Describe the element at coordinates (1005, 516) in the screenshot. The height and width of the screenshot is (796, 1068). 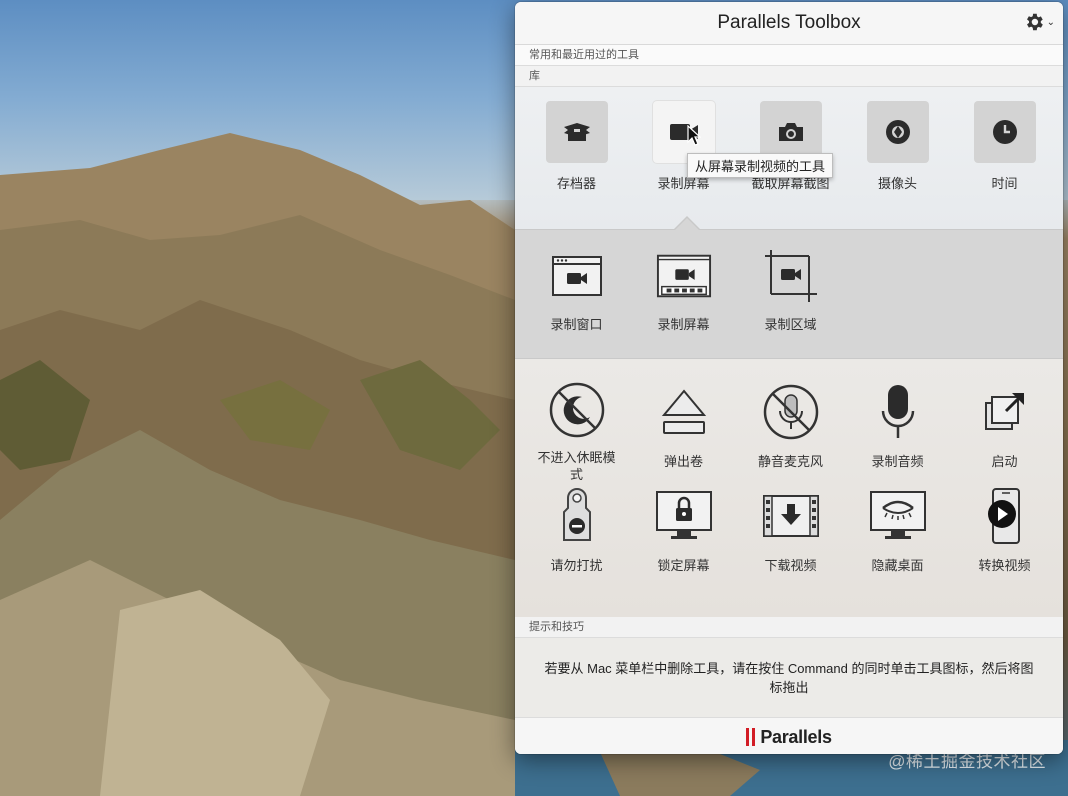
I see `convert-video-icon` at that location.